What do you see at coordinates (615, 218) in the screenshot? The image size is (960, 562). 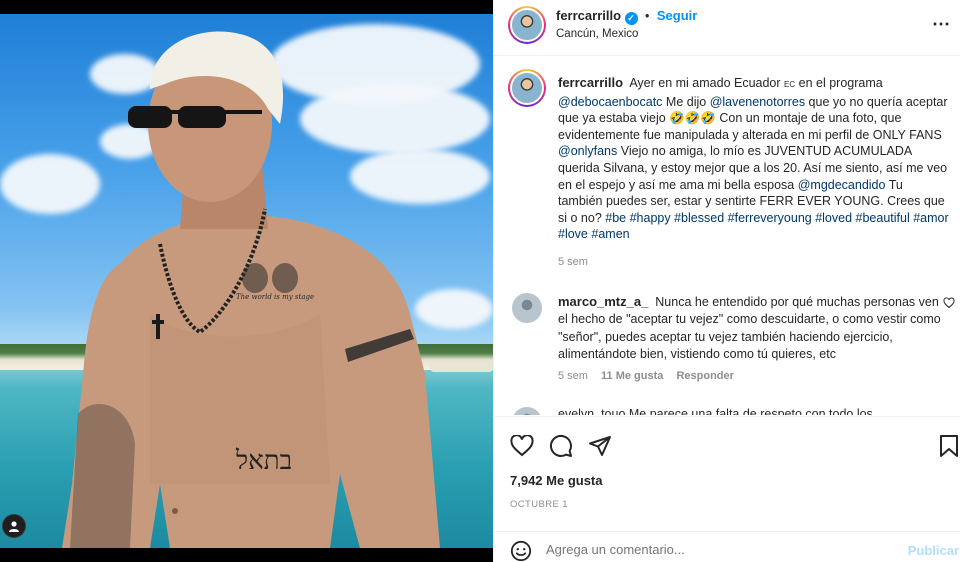 I see `hashtag-link: #be` at bounding box center [615, 218].